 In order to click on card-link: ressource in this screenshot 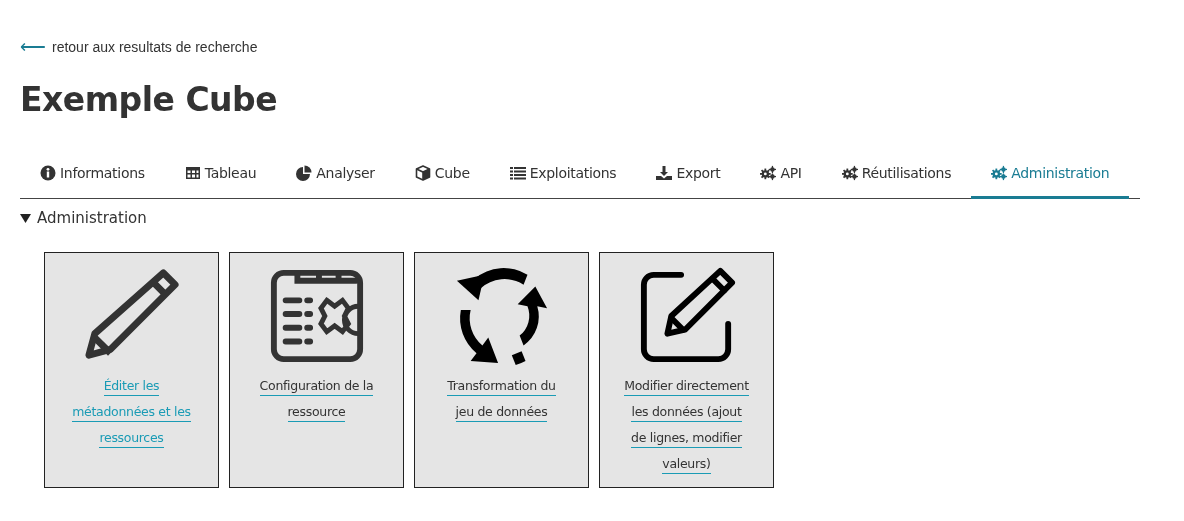, I will do `click(316, 412)`.